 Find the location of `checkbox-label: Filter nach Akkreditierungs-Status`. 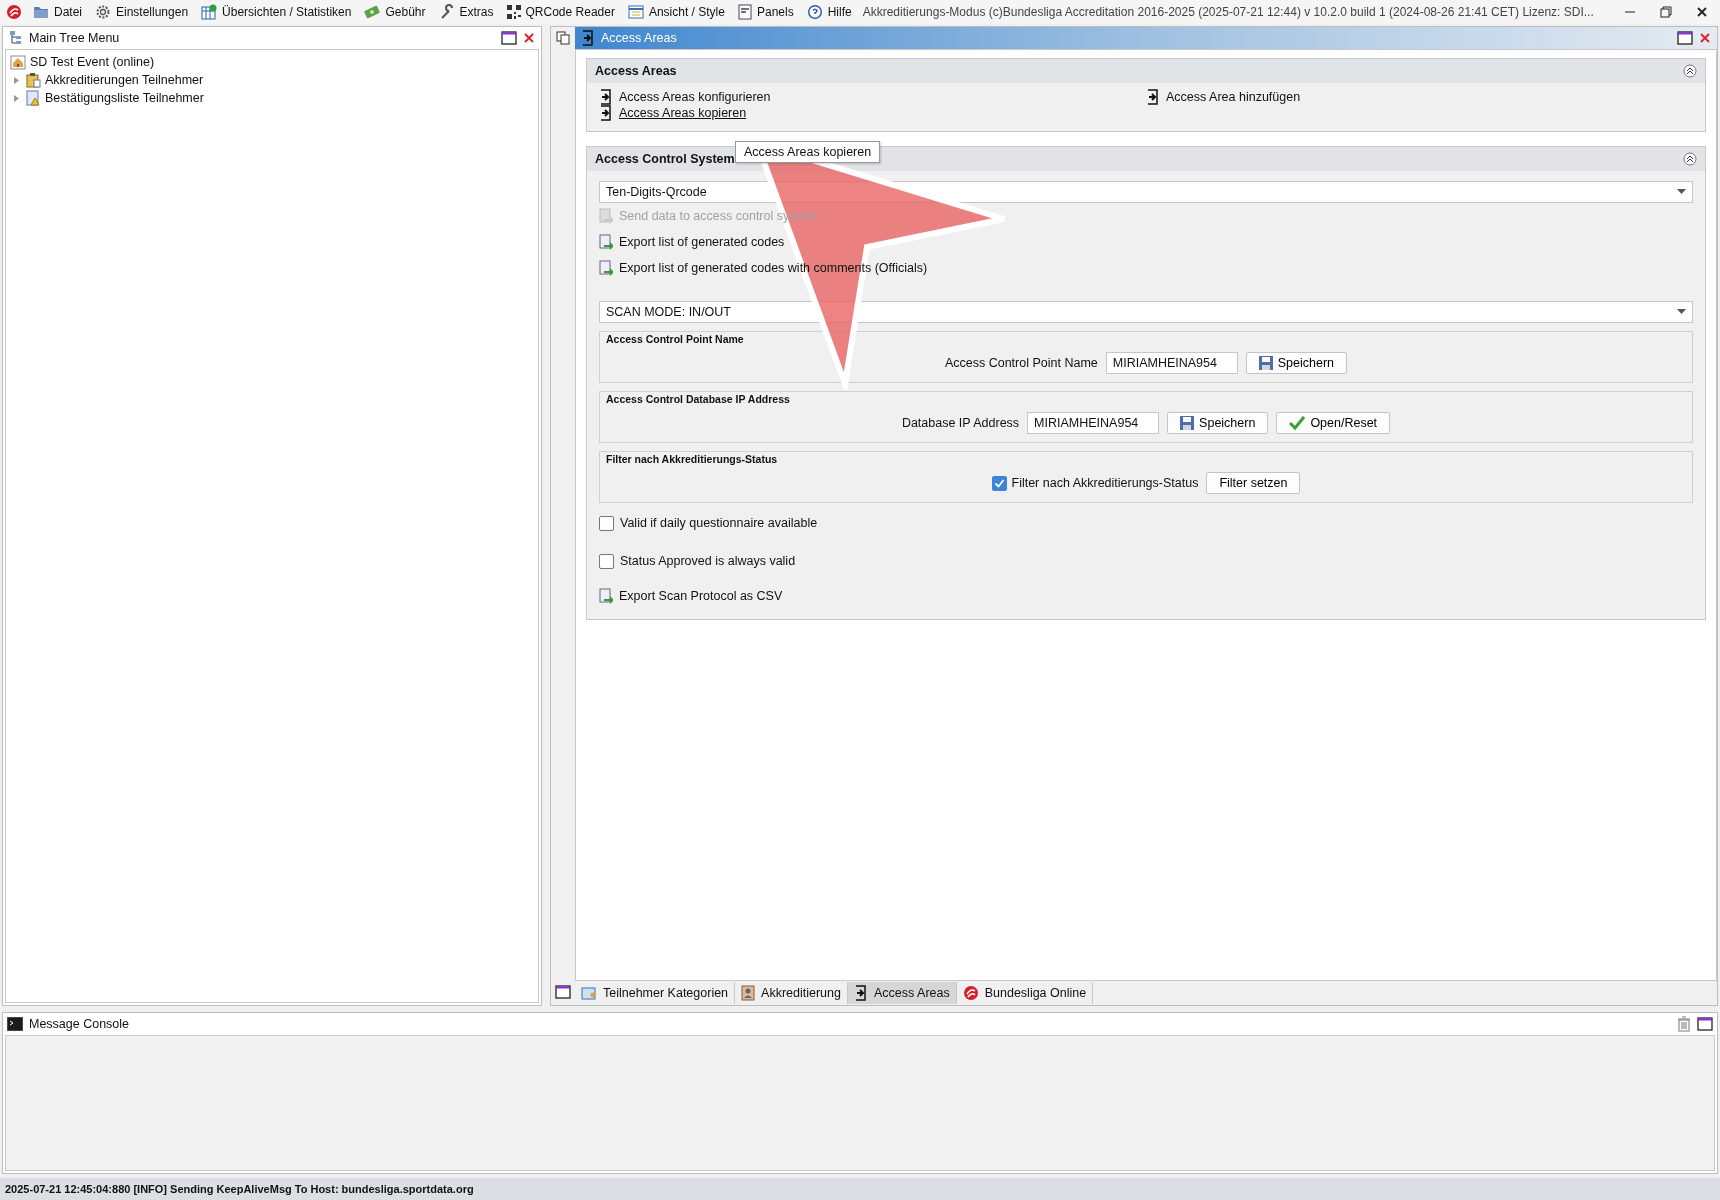

checkbox-label: Filter nach Akkreditierungs-Status is located at coordinates (1105, 483).